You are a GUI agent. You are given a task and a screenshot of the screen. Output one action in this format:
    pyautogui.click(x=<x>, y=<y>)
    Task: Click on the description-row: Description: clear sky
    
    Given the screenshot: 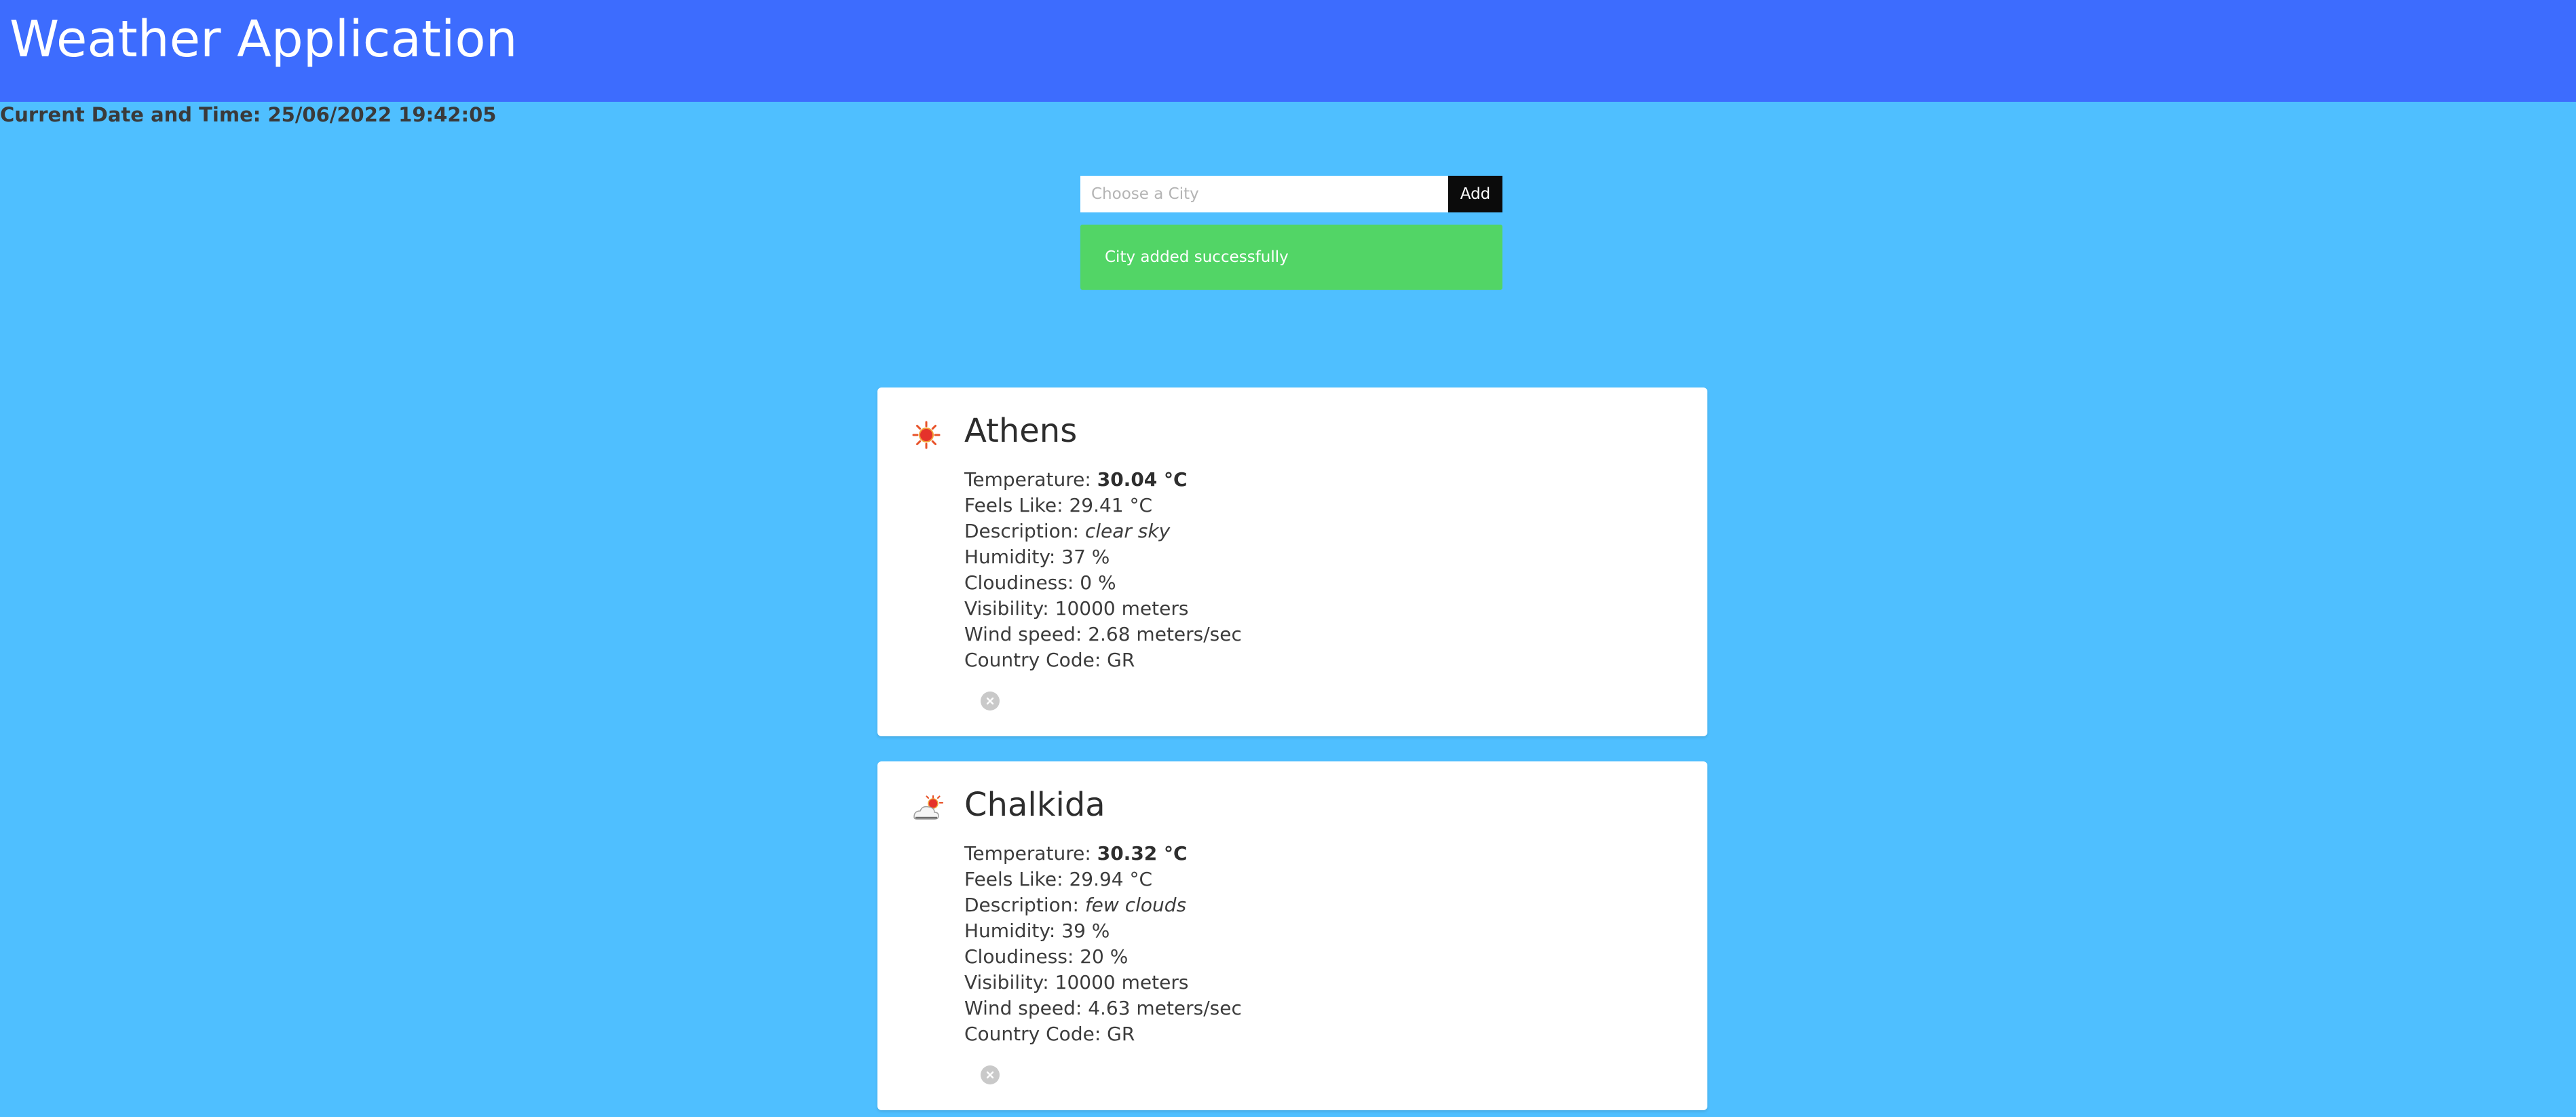 What is the action you would take?
    pyautogui.click(x=1103, y=531)
    